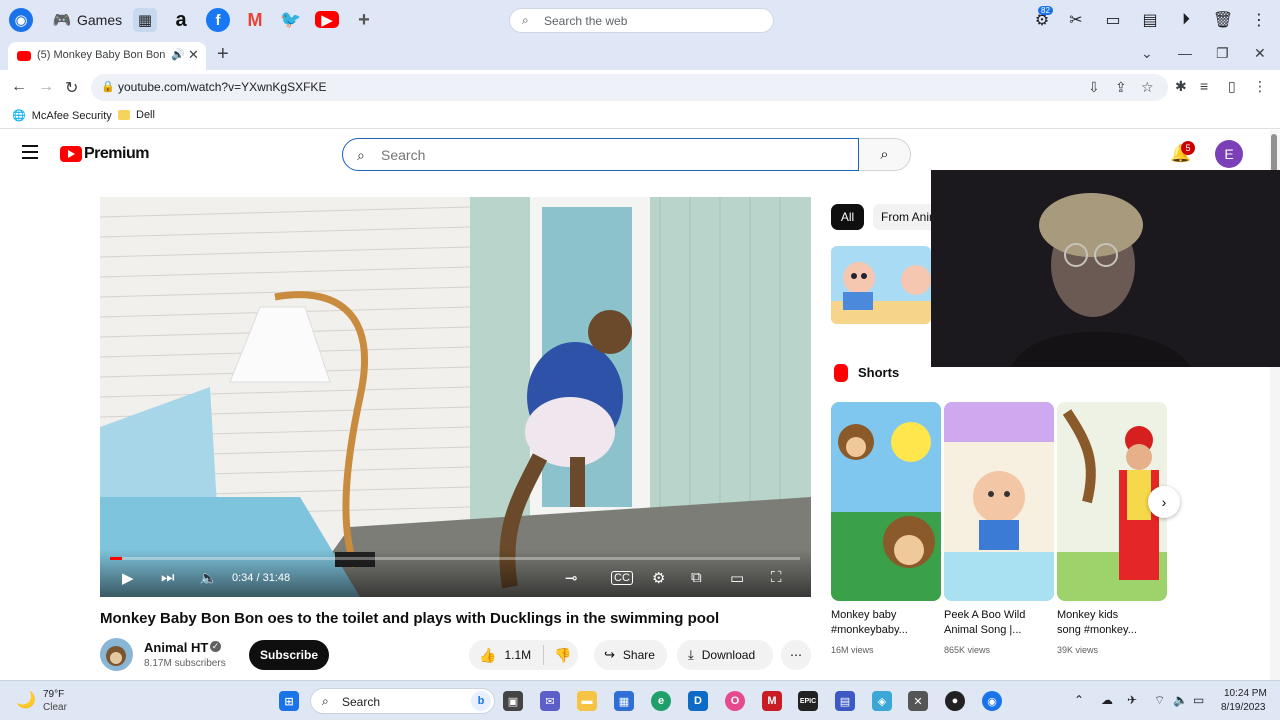 Image resolution: width=1280 pixels, height=720 pixels. Describe the element at coordinates (1259, 20) in the screenshot. I see `more-vert-icon: ⋮` at that location.